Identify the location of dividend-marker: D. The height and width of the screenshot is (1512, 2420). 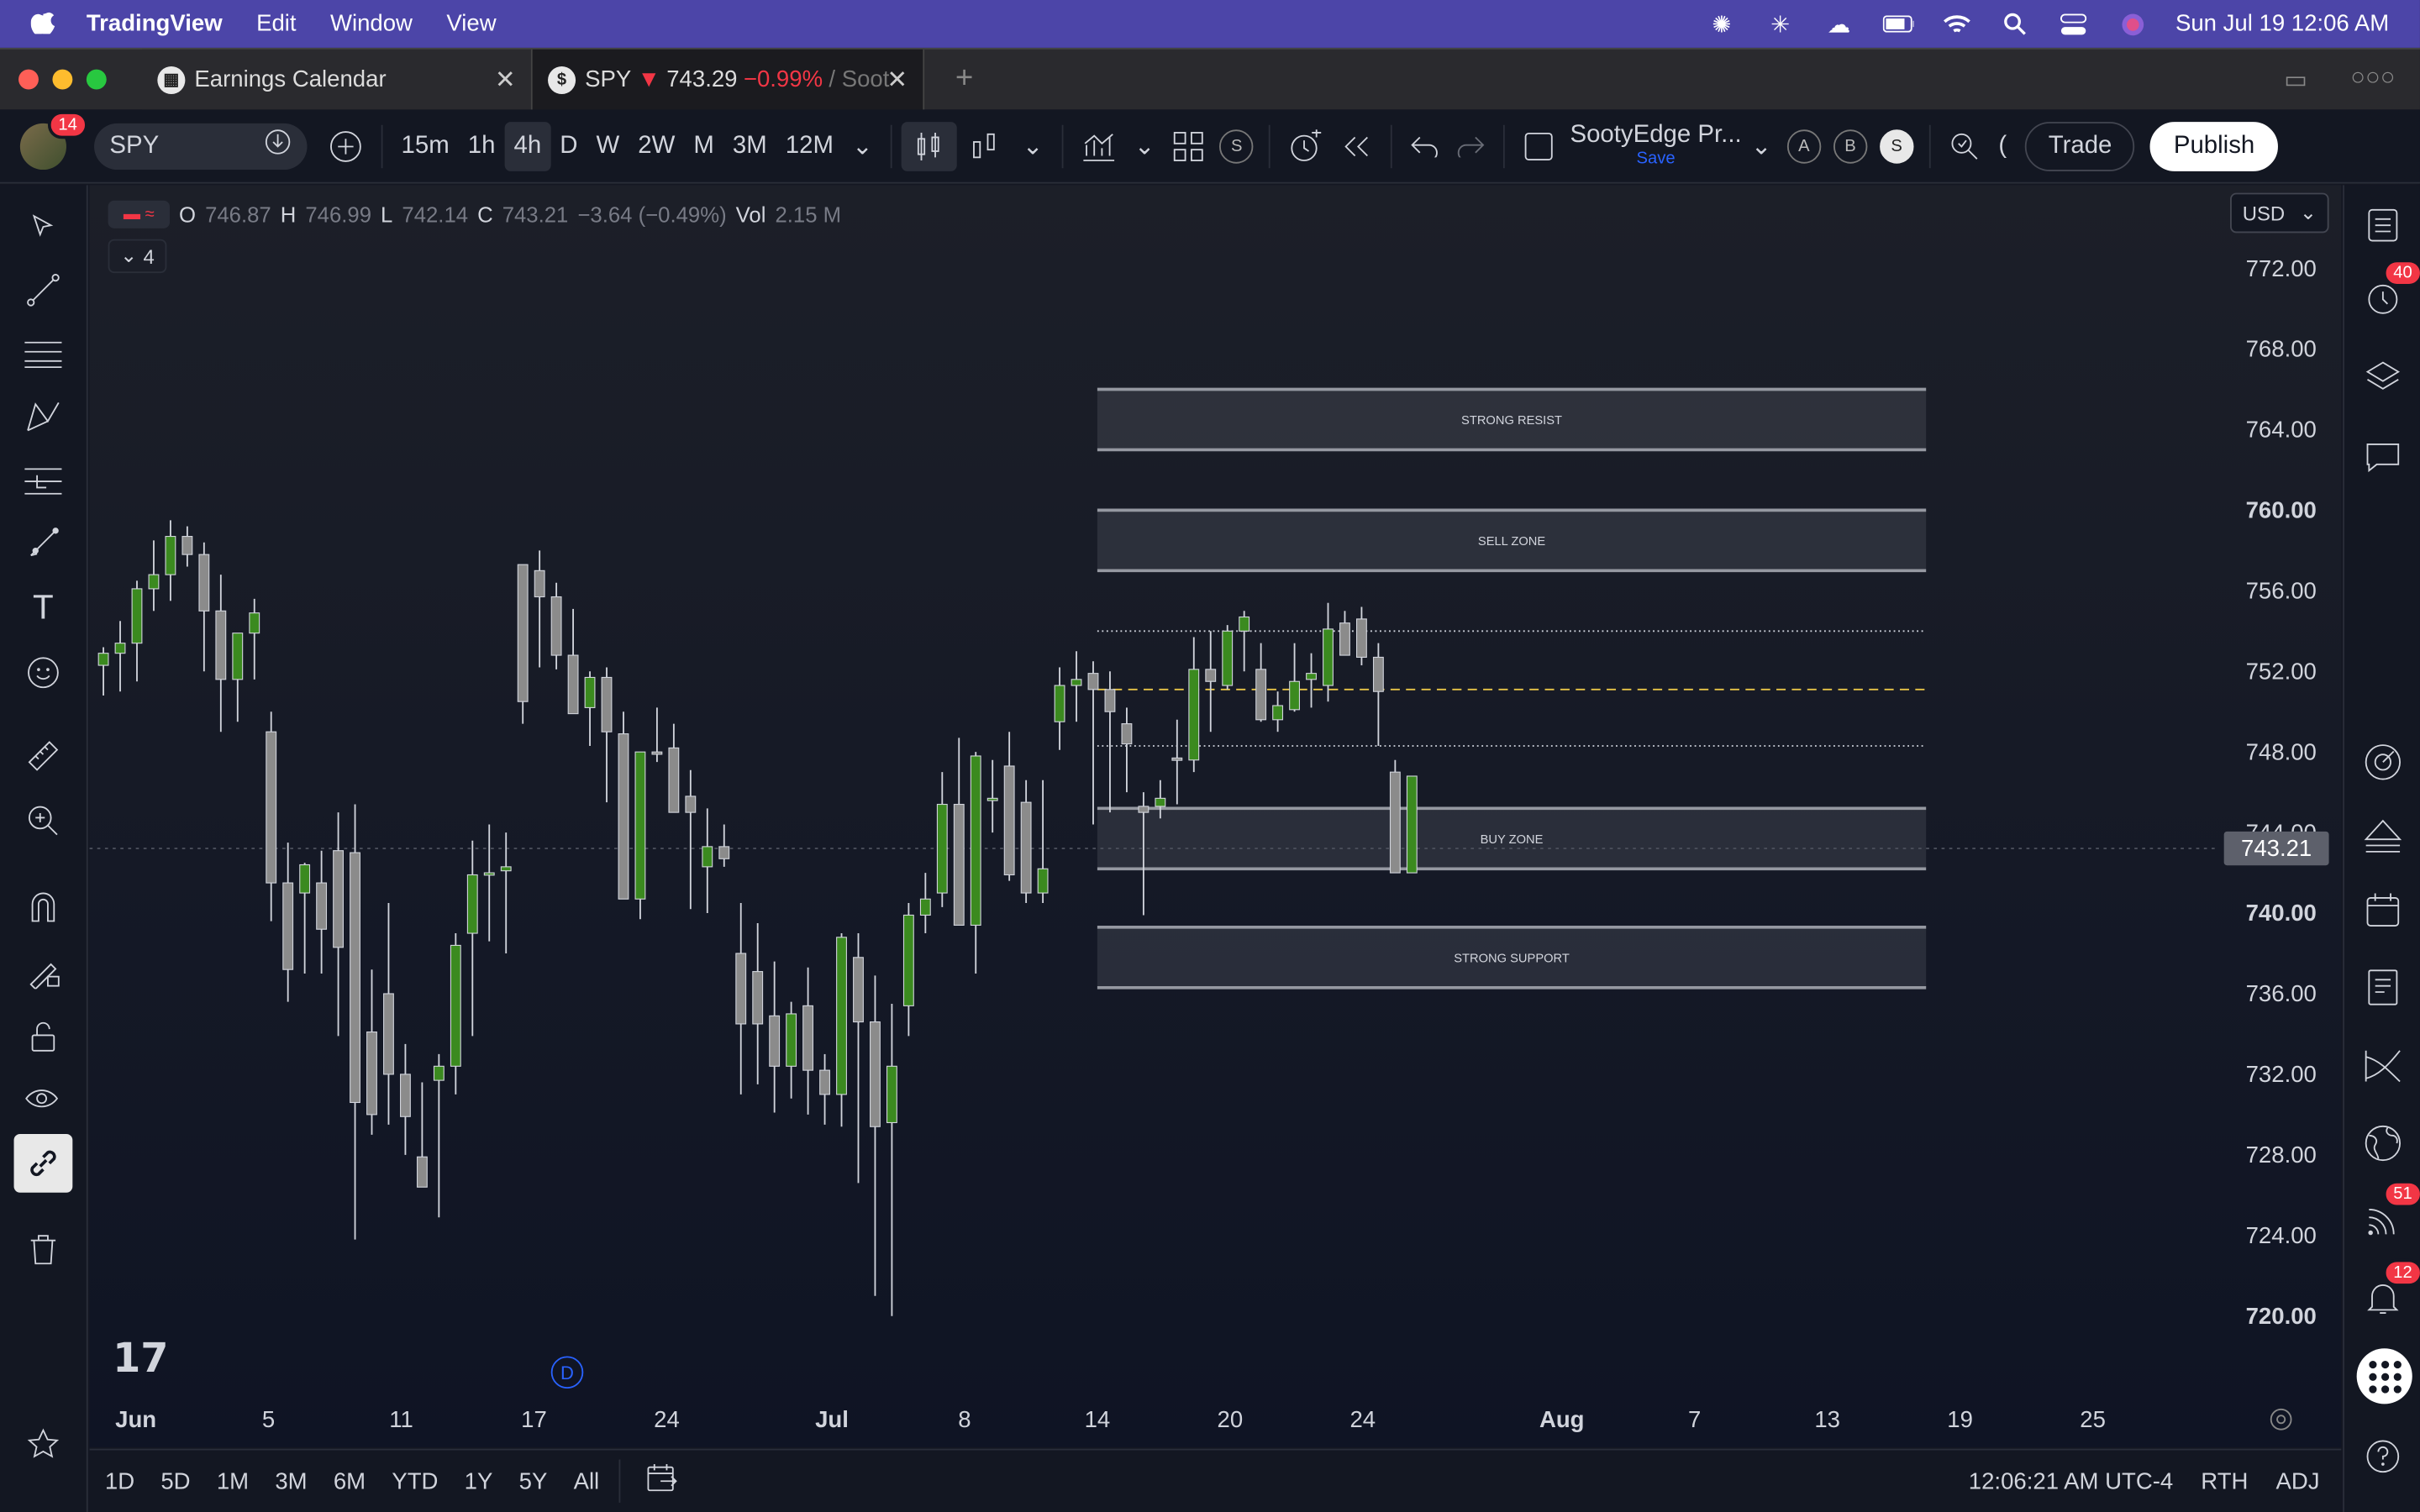
(567, 1372).